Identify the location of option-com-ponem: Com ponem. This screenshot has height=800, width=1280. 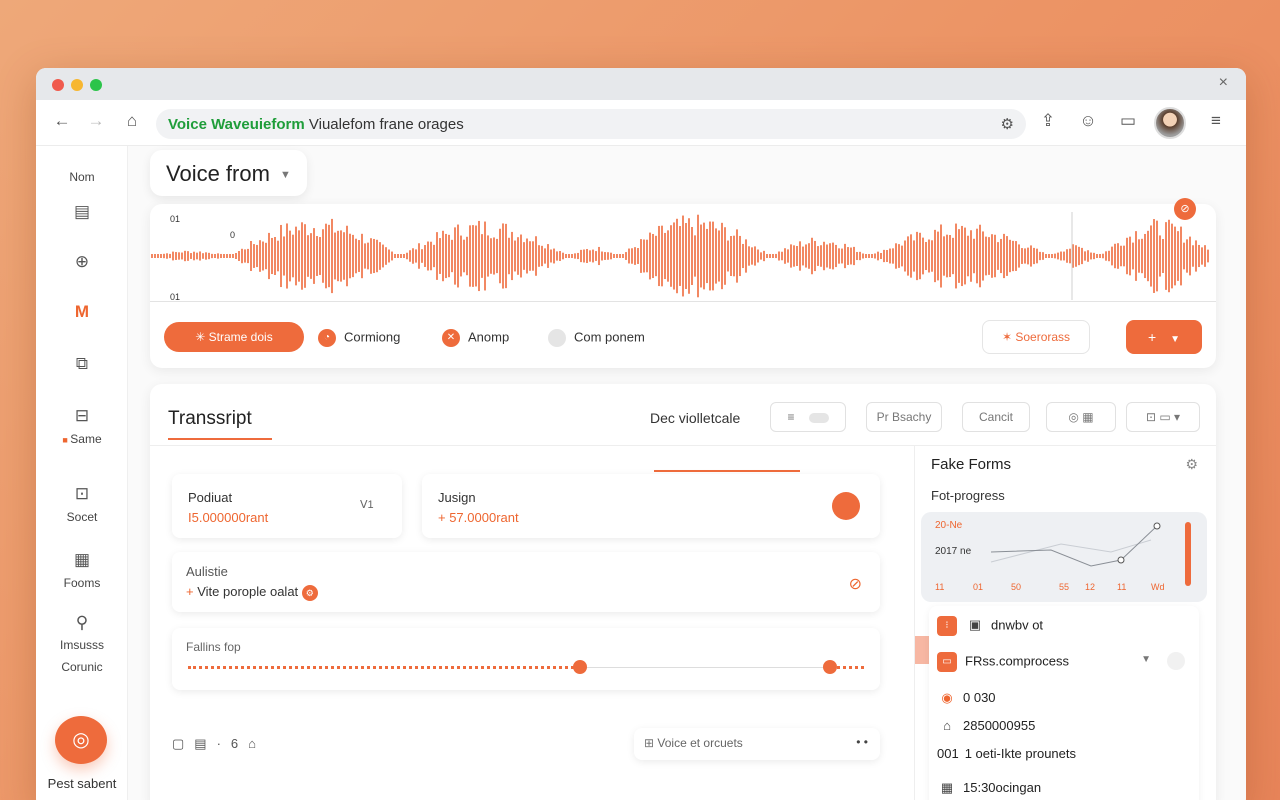
(596, 338).